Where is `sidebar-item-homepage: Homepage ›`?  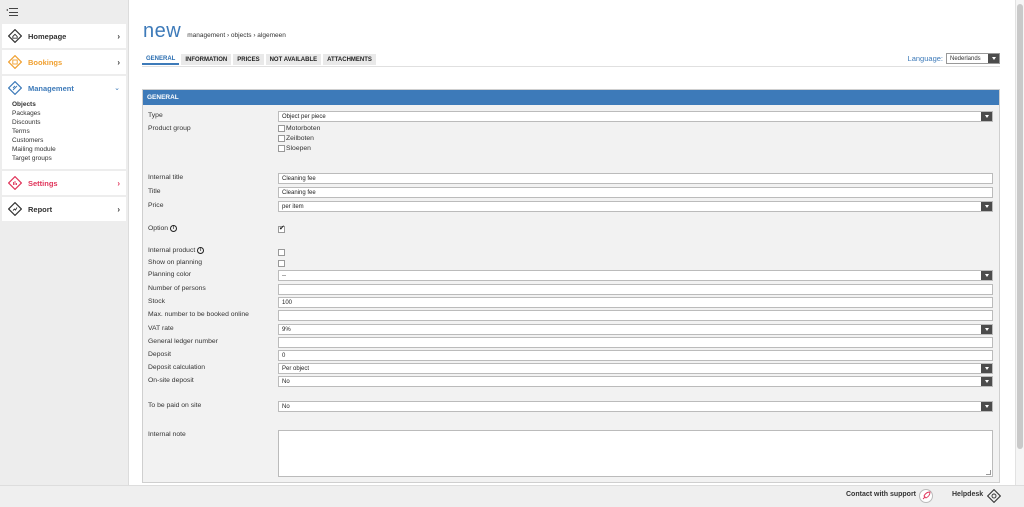 sidebar-item-homepage: Homepage › is located at coordinates (64, 36).